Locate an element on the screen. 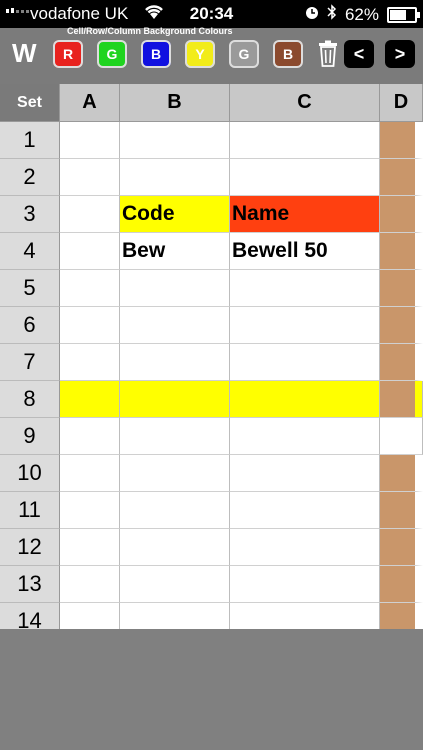  cell-d3 is located at coordinates (401, 214).